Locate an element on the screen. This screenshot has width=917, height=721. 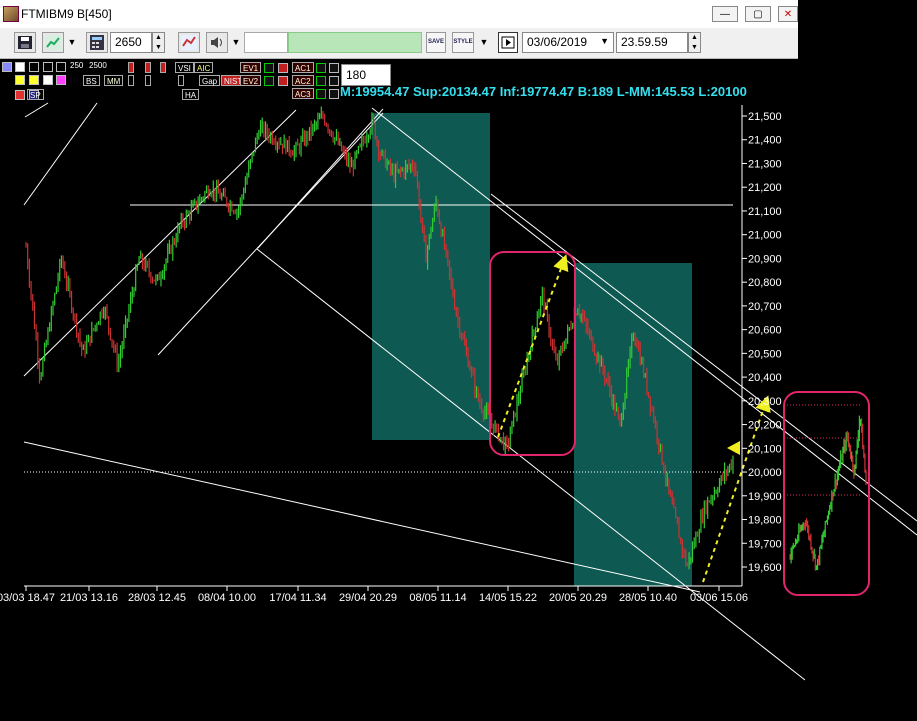
x-tick-label: 17/04 11.34 is located at coordinates (297, 598).